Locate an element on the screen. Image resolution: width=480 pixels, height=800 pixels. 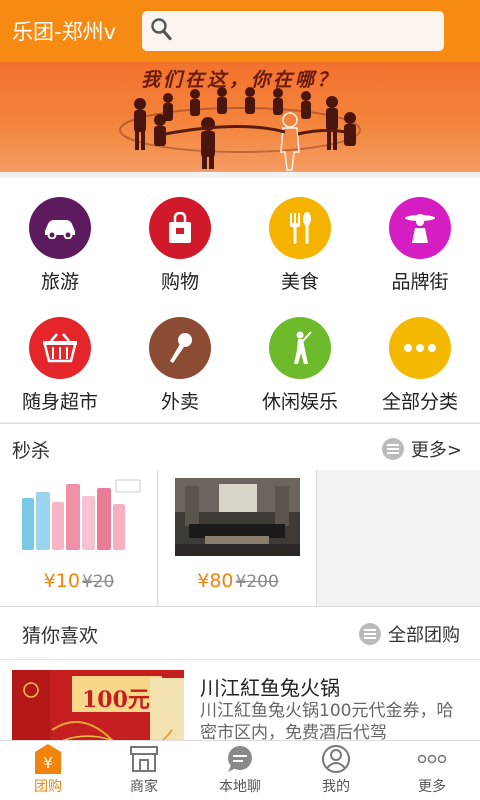
category-label: 全部分类 is located at coordinates (419, 402).